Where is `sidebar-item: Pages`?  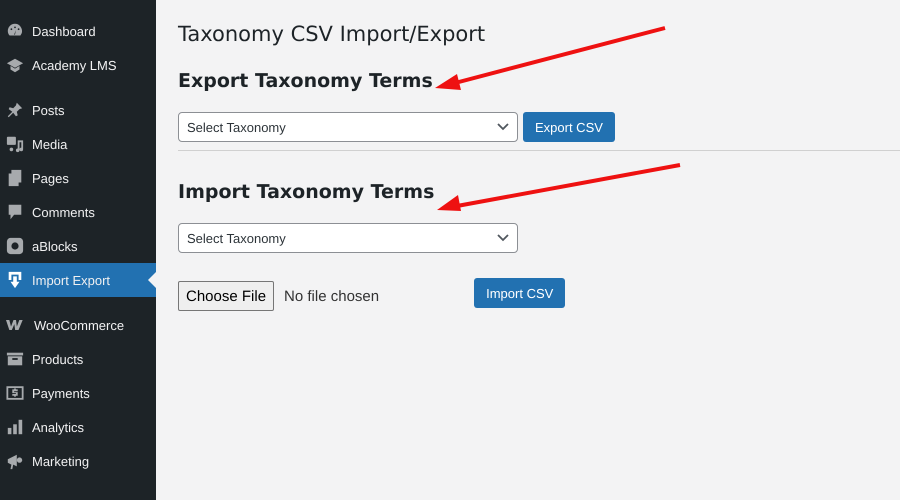 sidebar-item: Pages is located at coordinates (78, 178).